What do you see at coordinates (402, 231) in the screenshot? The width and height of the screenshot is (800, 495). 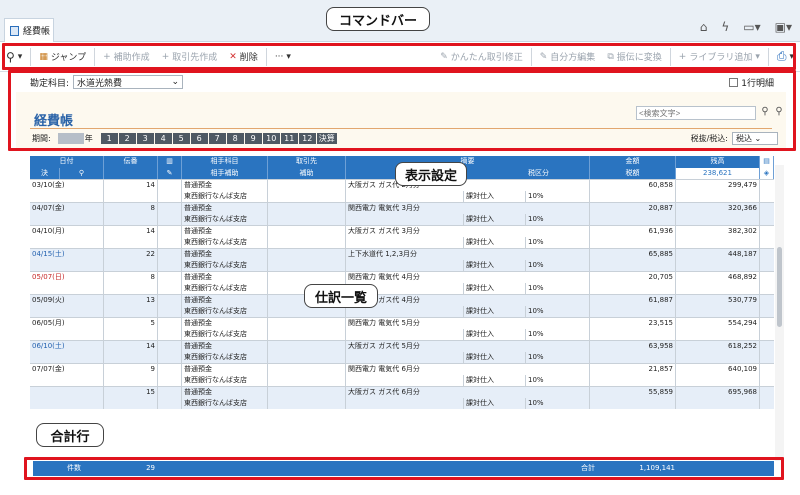 I see `table-row: 04/10(月) 14 普通預金 大阪ガス ガス代 3月分 61,936 382,302` at bounding box center [402, 231].